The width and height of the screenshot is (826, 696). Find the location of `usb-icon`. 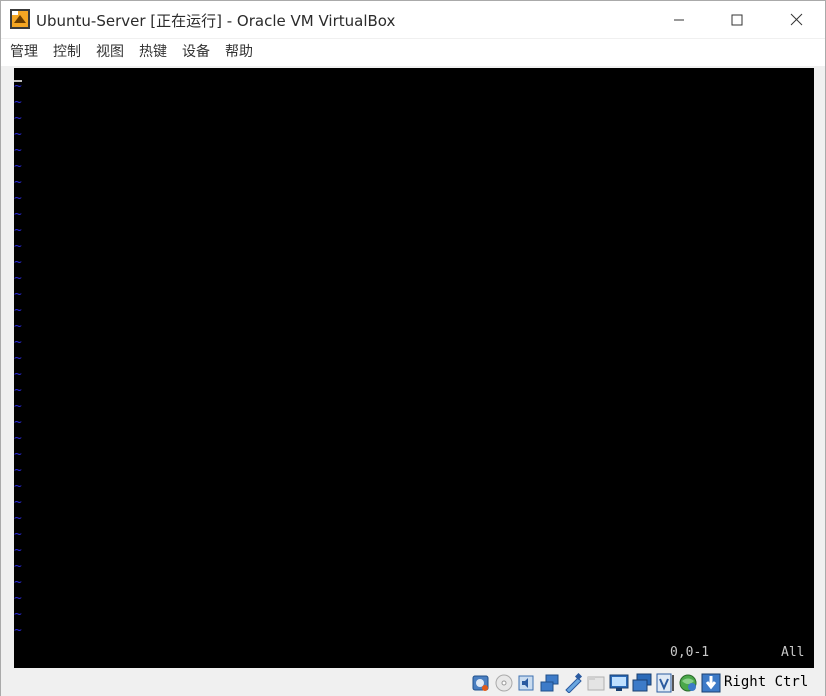

usb-icon is located at coordinates (573, 683).